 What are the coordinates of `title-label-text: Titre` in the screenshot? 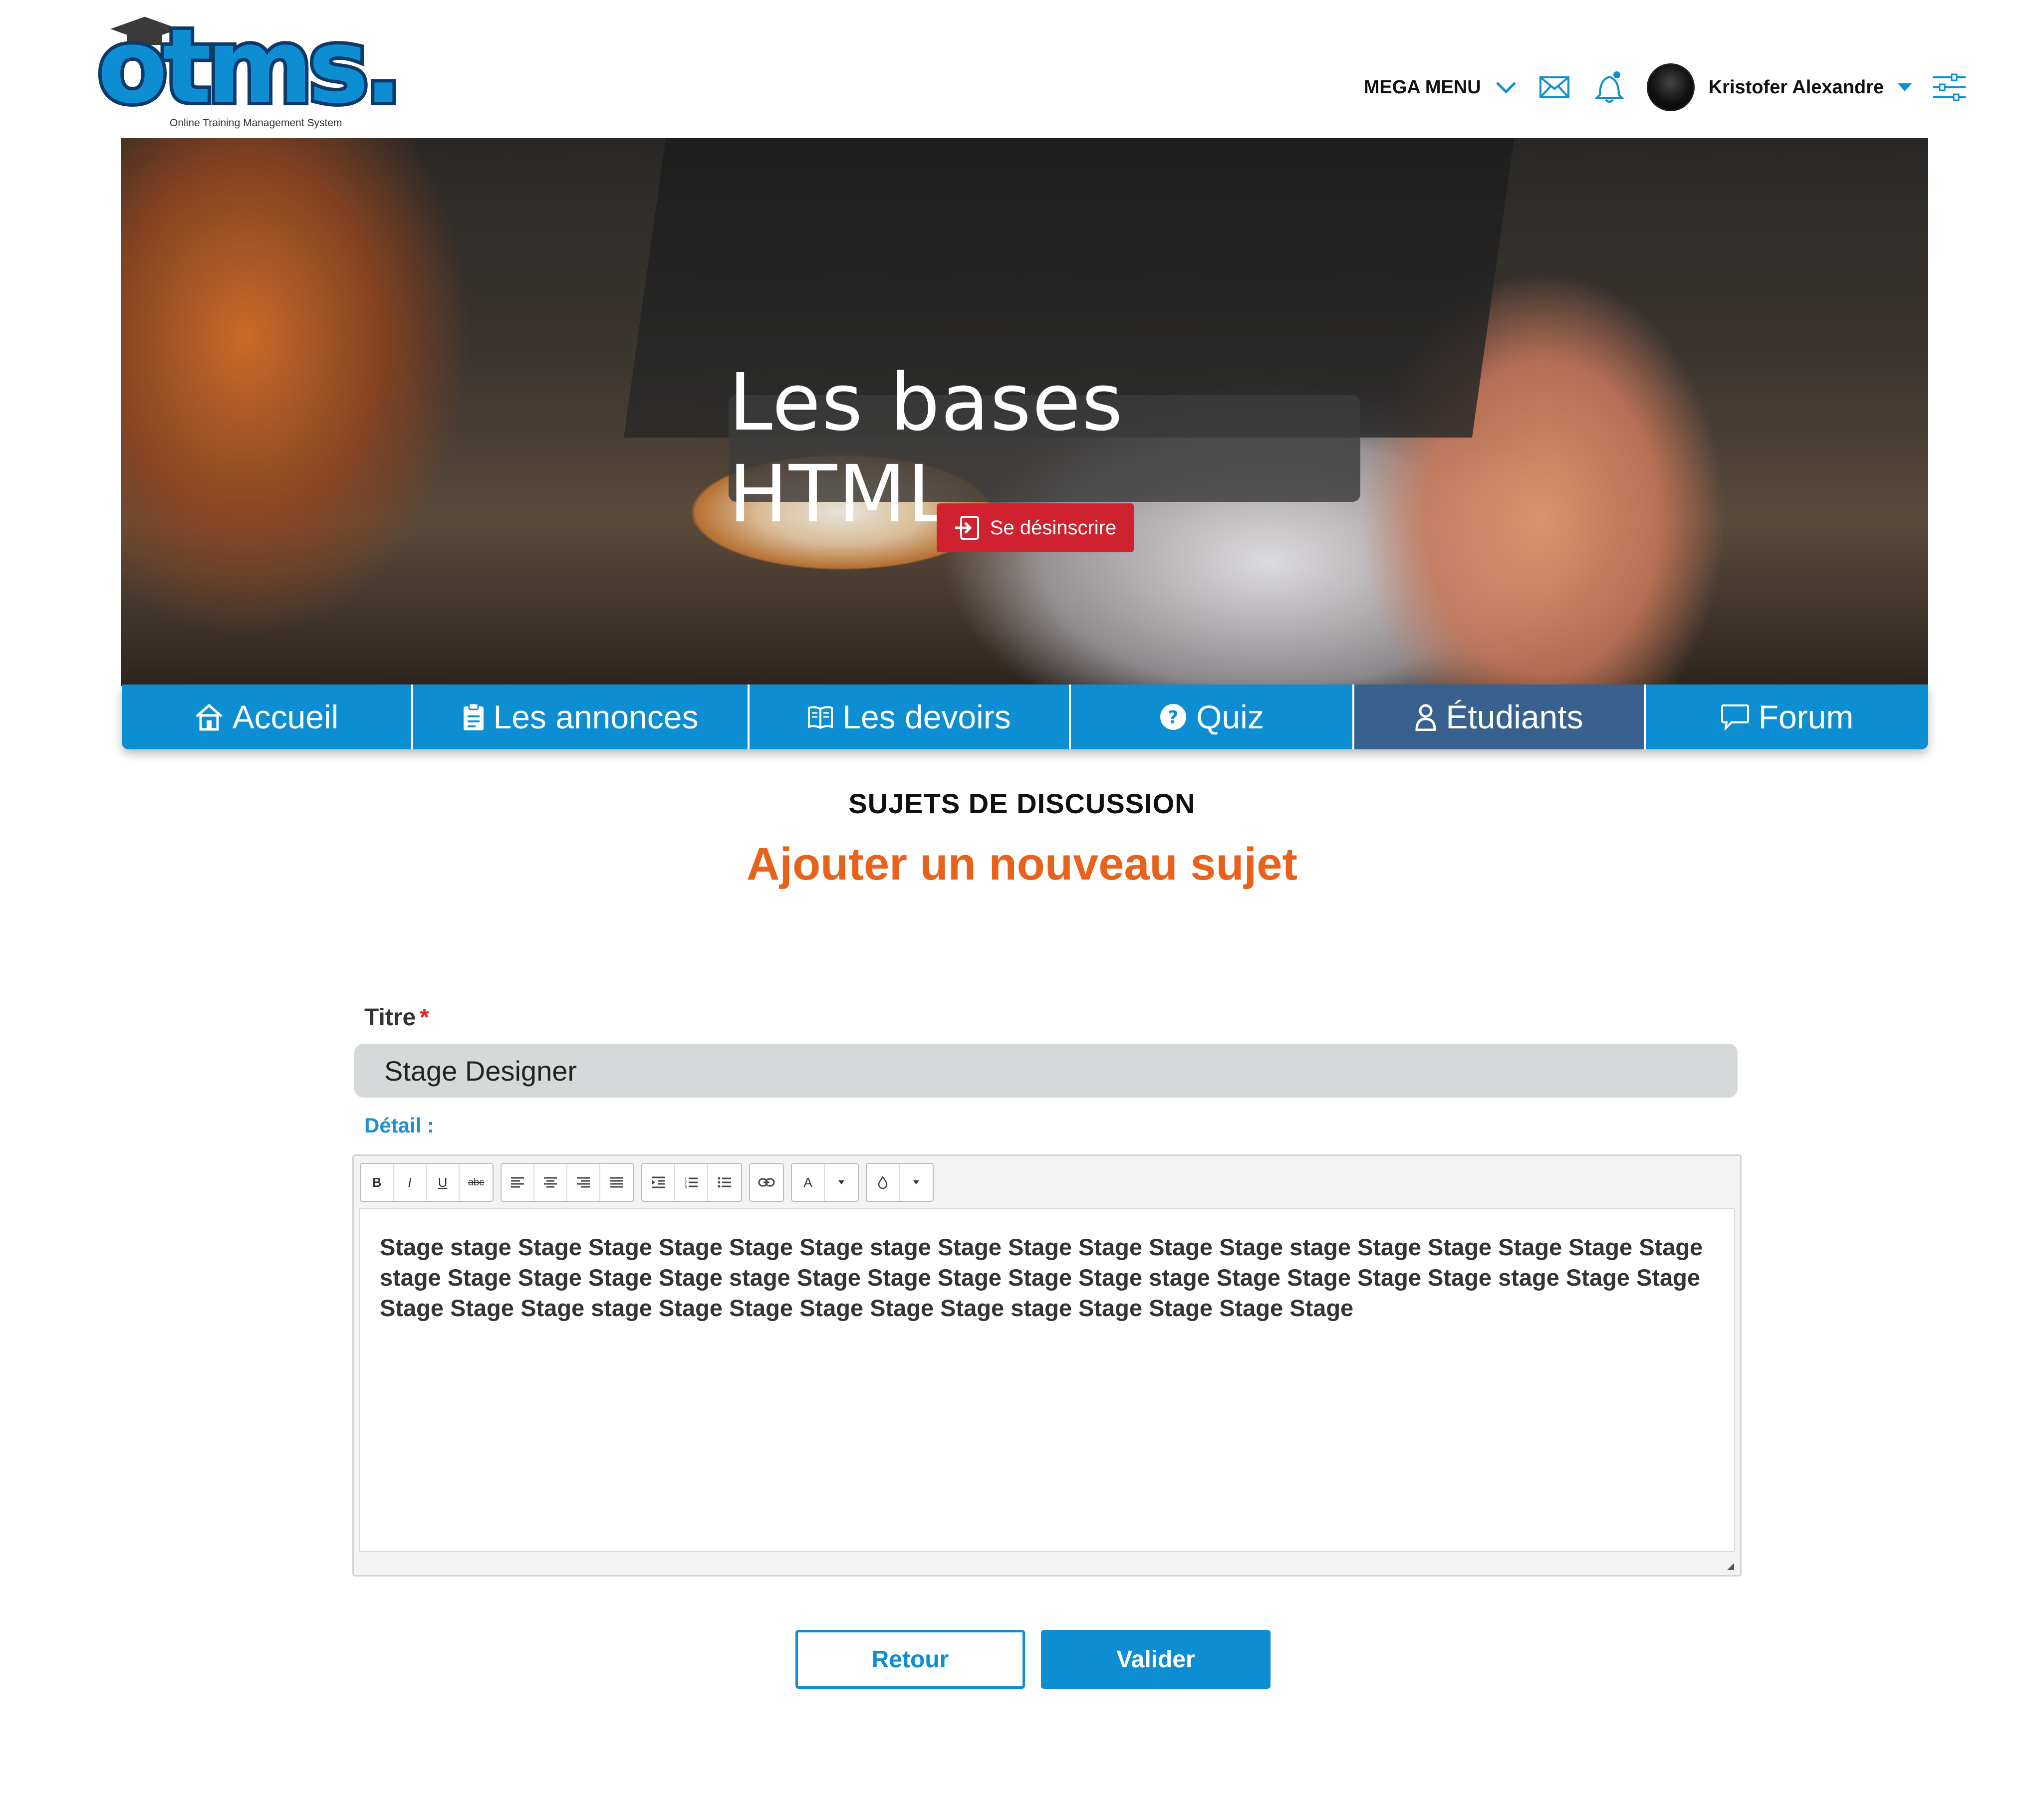 It's located at (390, 1018).